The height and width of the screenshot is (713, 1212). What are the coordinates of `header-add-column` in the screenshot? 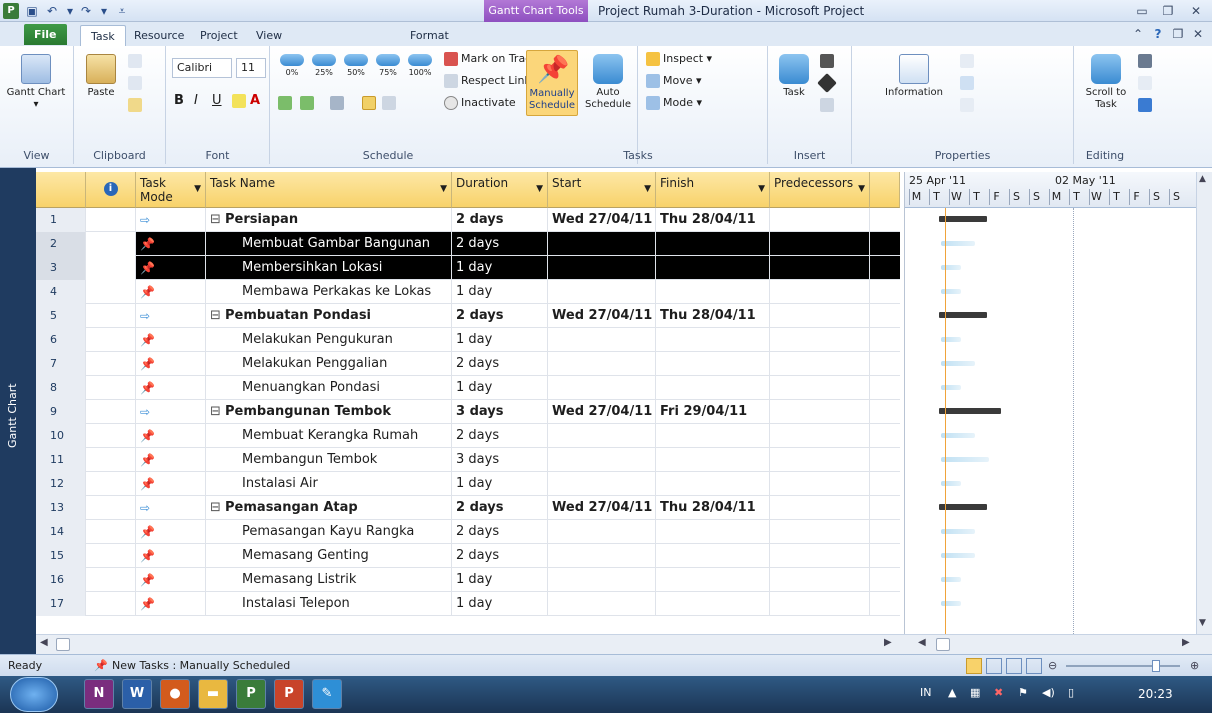 It's located at (885, 190).